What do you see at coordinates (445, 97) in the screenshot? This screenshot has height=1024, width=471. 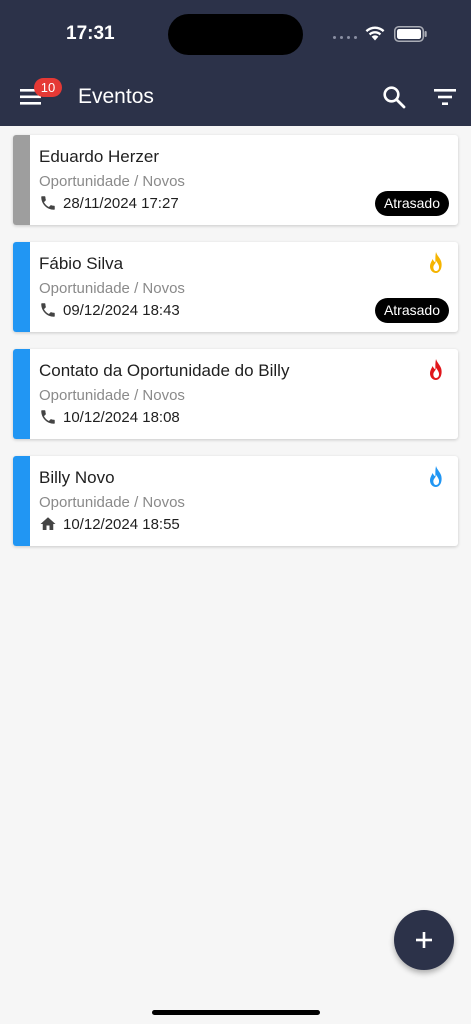 I see `filter-icon` at bounding box center [445, 97].